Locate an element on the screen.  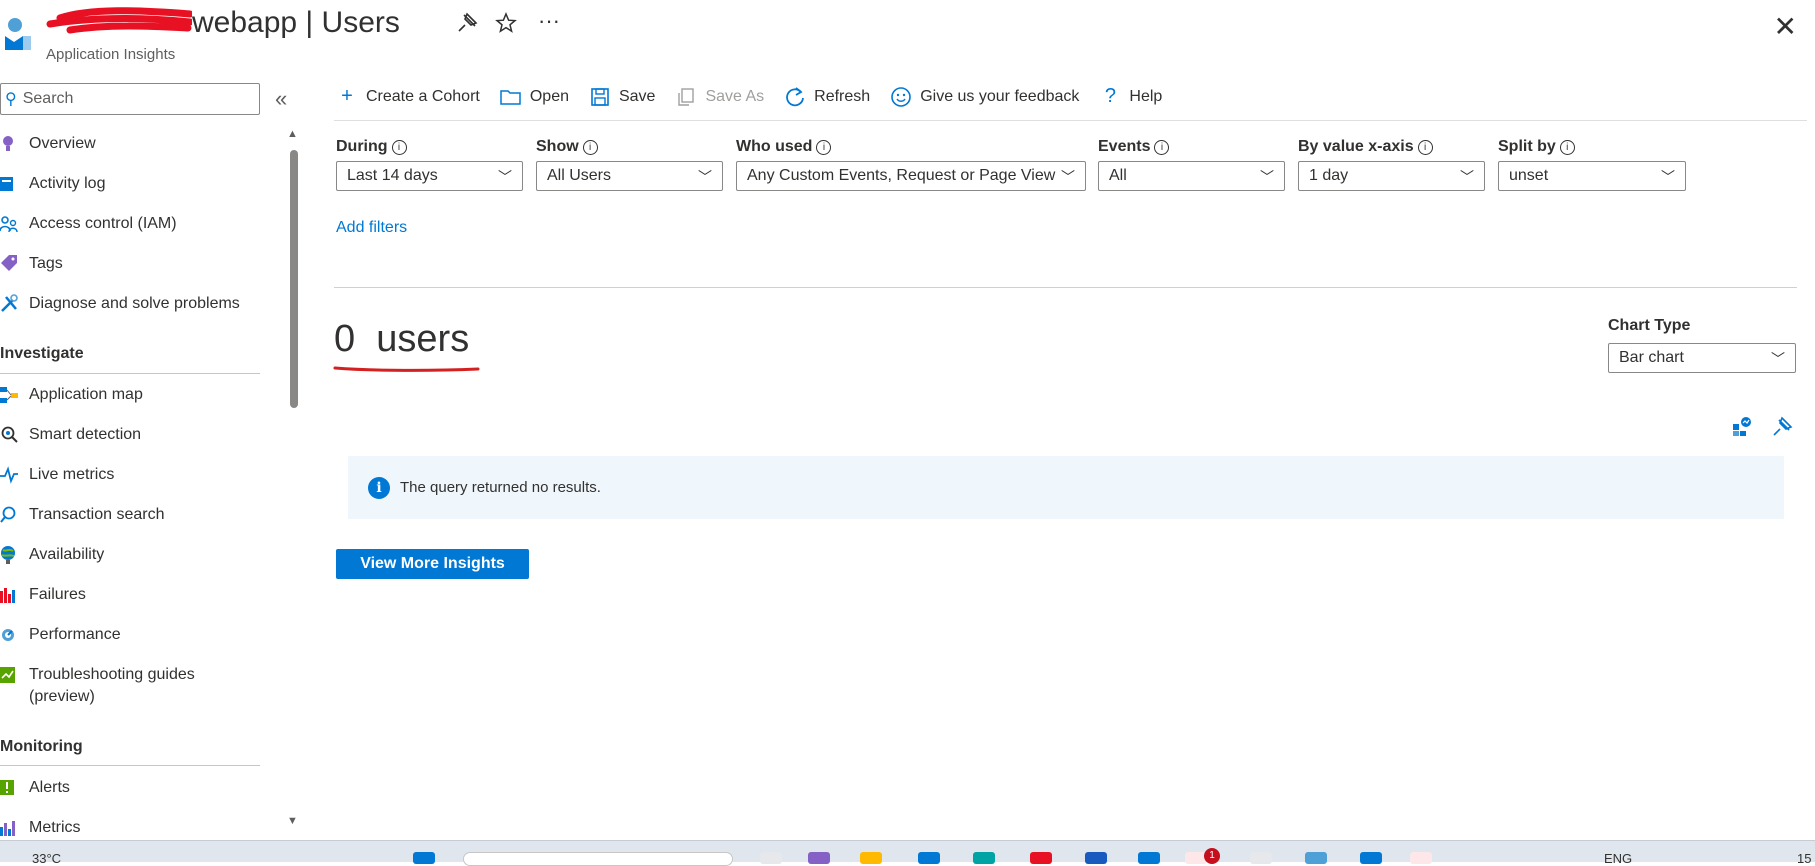
edge-icon is located at coordinates (984, 858).